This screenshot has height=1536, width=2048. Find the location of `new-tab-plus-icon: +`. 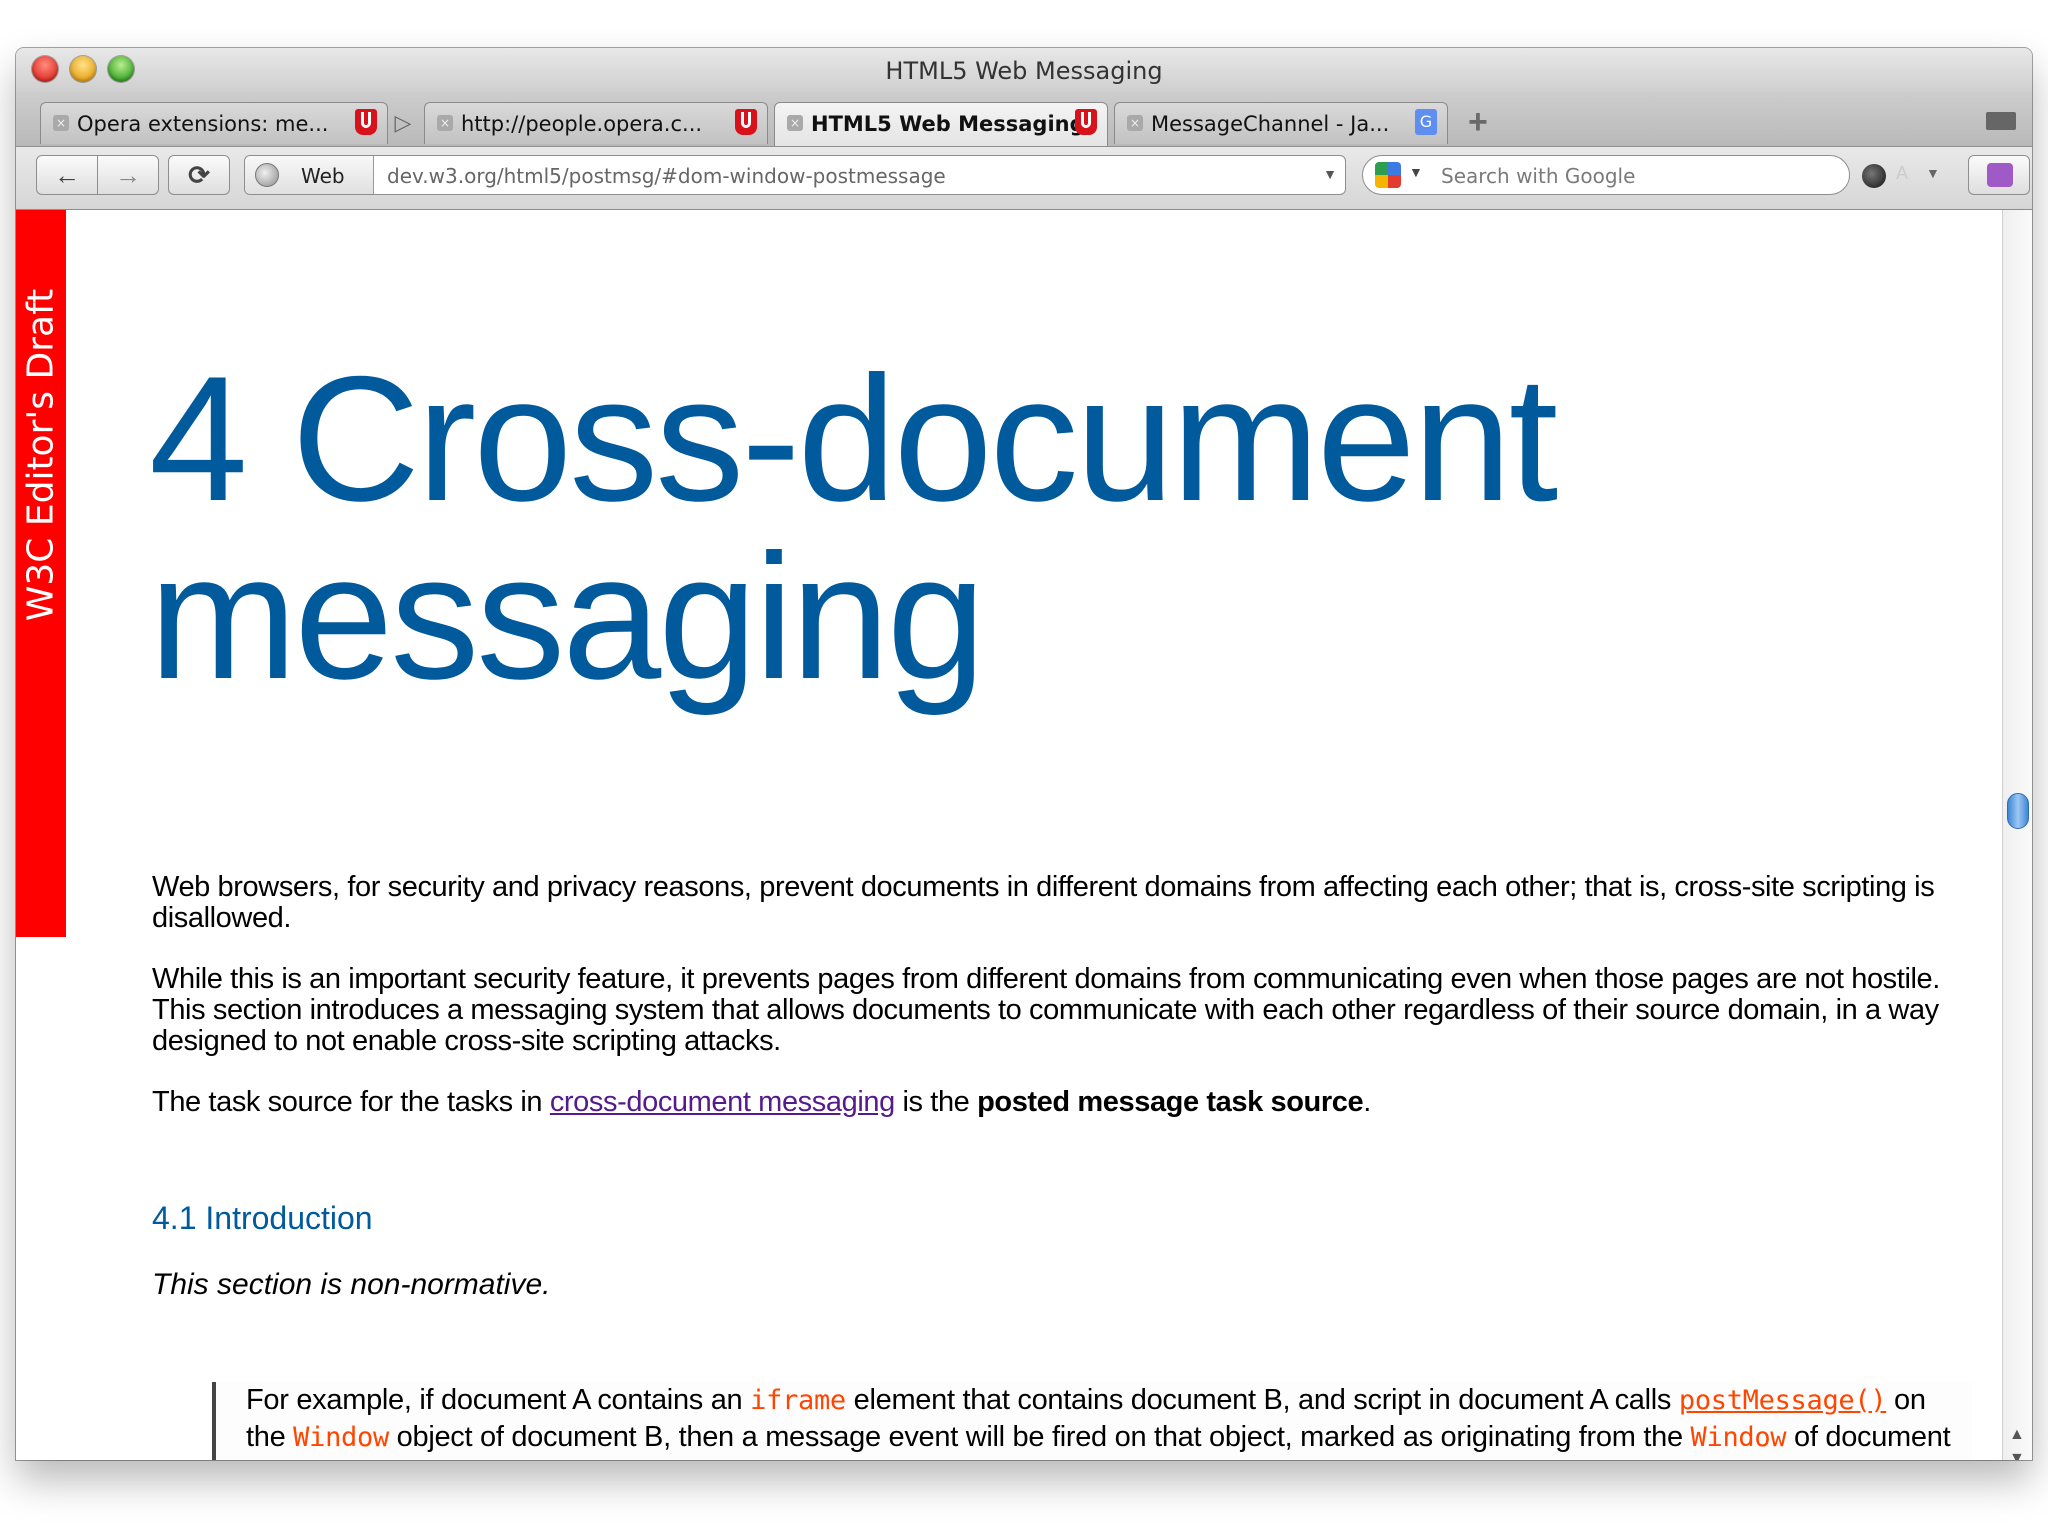

new-tab-plus-icon: + is located at coordinates (1478, 122).